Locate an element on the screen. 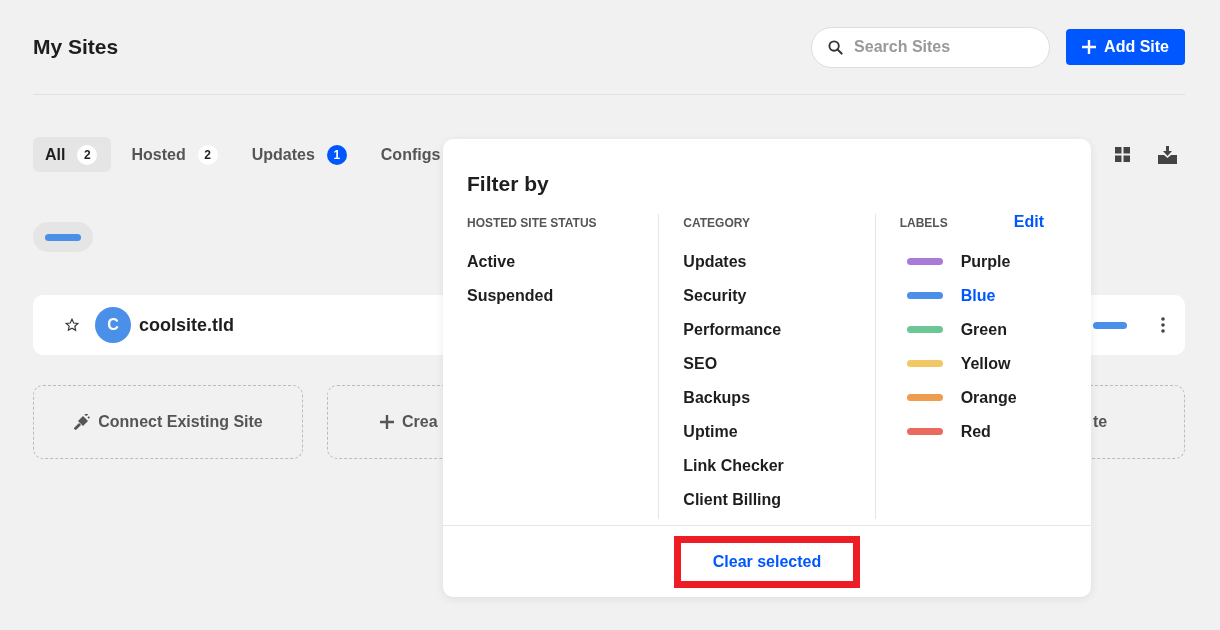  filter-option: Active is located at coordinates (494, 260).